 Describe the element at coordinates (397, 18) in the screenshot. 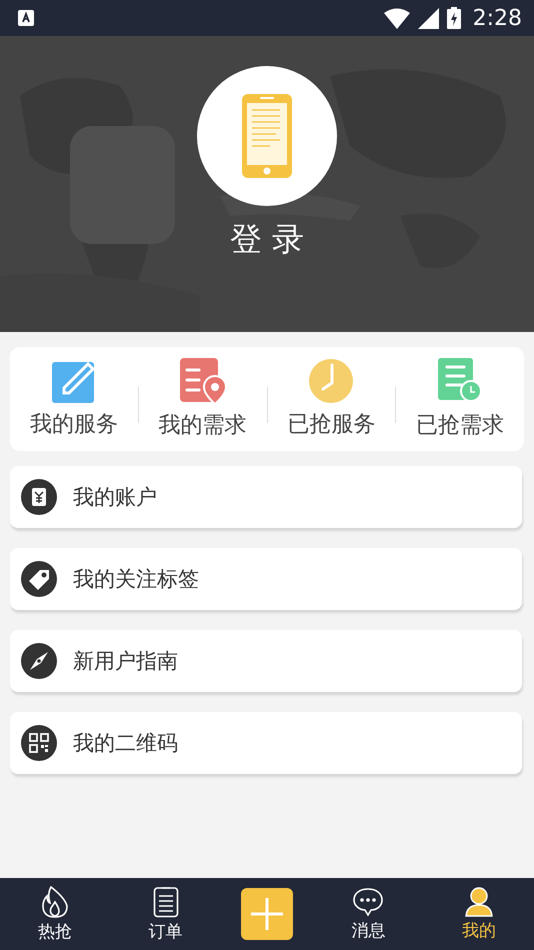

I see `wifi-icon` at that location.